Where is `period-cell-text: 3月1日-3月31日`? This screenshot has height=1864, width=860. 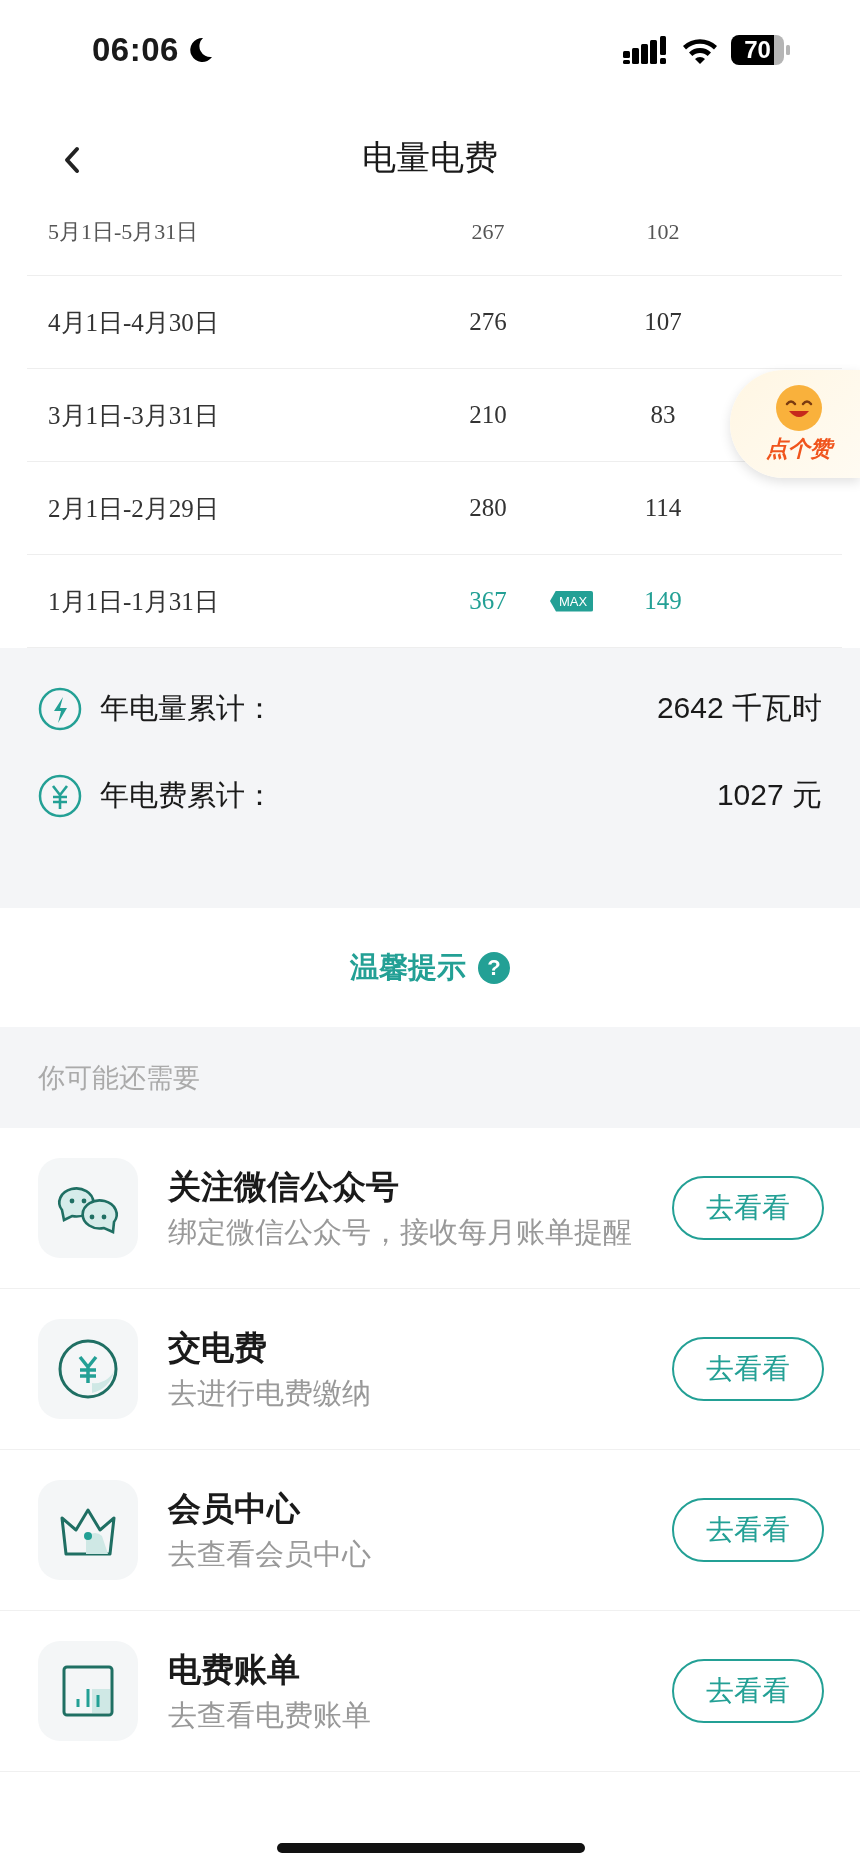 period-cell-text: 3月1日-3月31日 is located at coordinates (134, 415).